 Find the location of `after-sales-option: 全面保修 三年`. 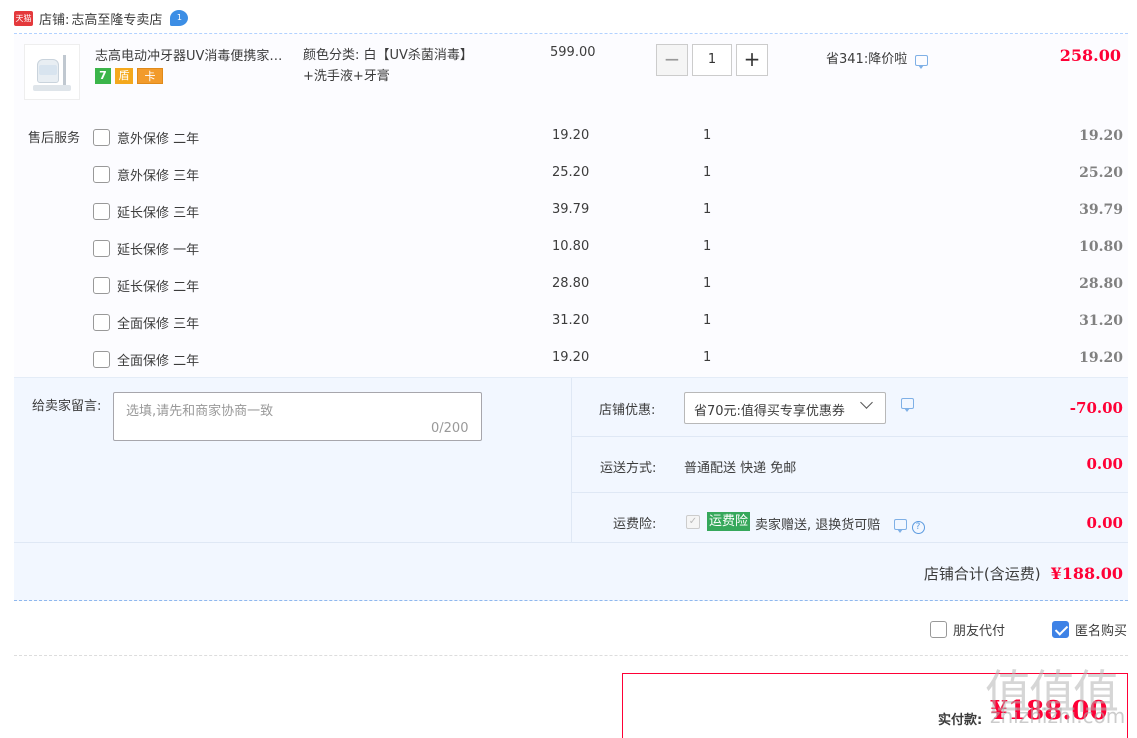

after-sales-option: 全面保修 三年 is located at coordinates (146, 322).